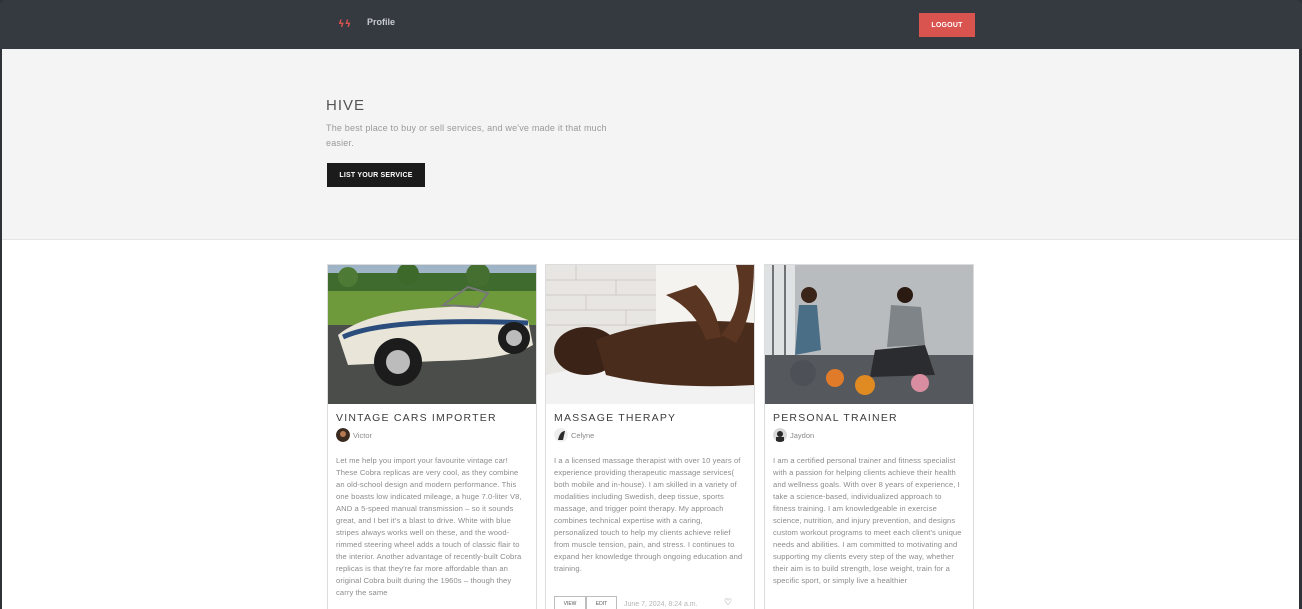 The image size is (1302, 609). Describe the element at coordinates (376, 175) in the screenshot. I see `list-service-button: LIST YOUR SERVICE` at that location.